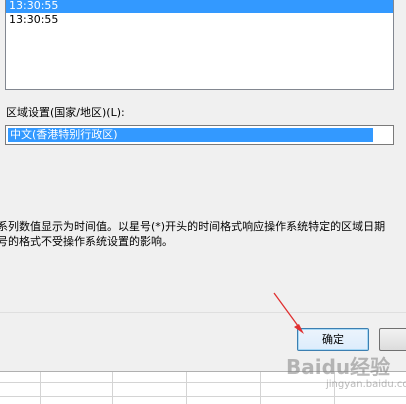  I want to click on baidu-watermark: Baidu经验 jingyan.baidu.com, so click(346, 375).